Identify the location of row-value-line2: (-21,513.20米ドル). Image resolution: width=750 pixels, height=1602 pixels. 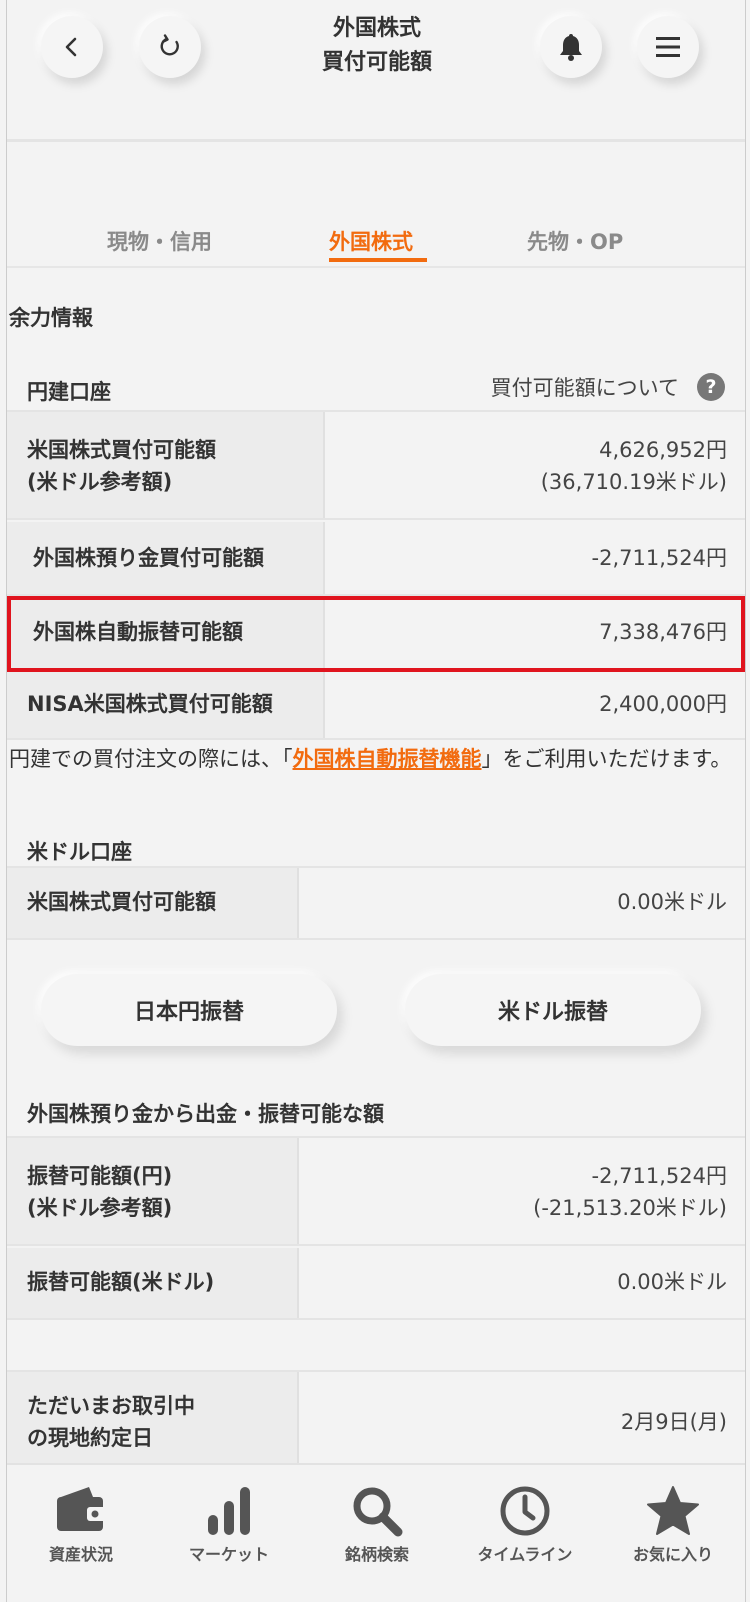
(630, 1208).